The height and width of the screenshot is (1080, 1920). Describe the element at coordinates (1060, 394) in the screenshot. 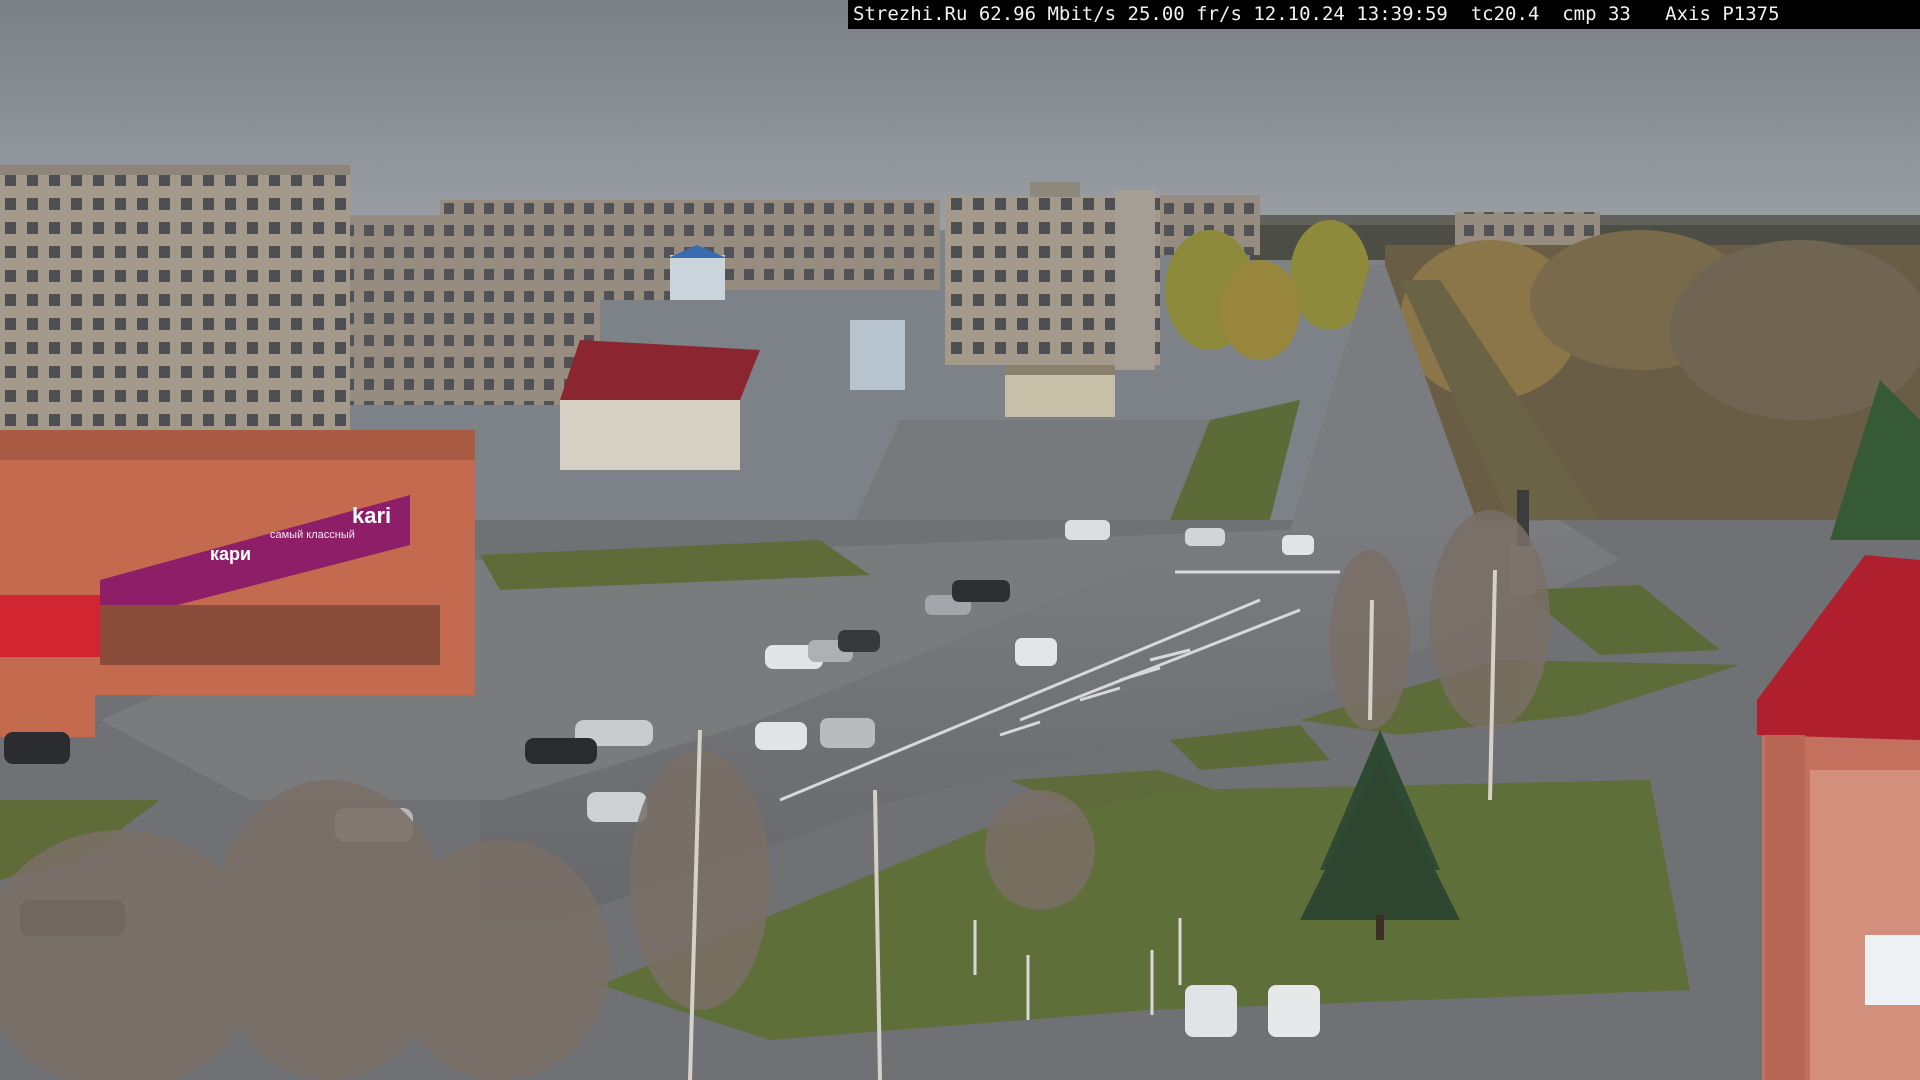

I see `pavilion` at that location.